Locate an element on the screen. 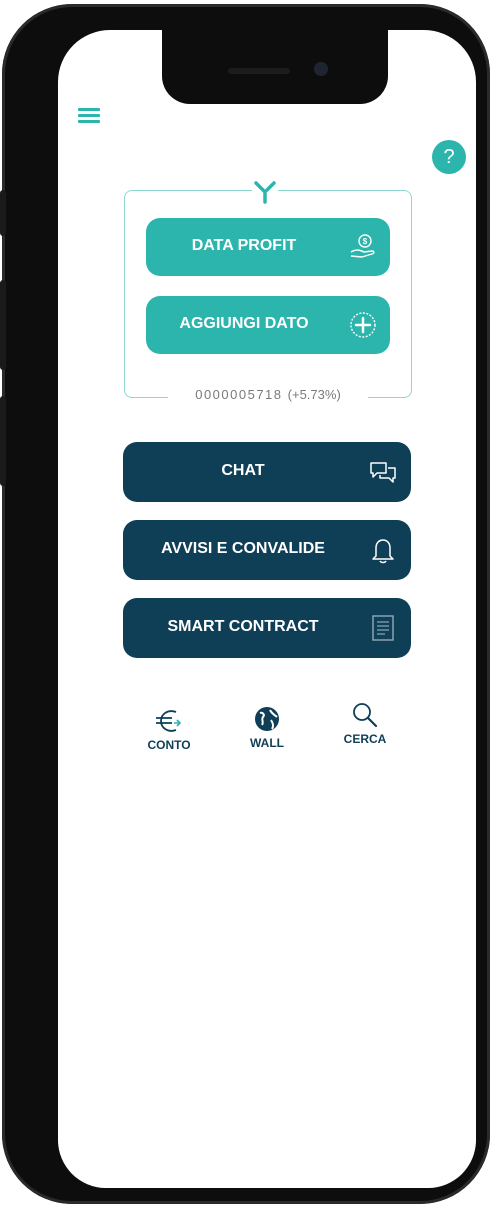  alerts-button: AVVISI E CONVALIDE is located at coordinates (267, 550).